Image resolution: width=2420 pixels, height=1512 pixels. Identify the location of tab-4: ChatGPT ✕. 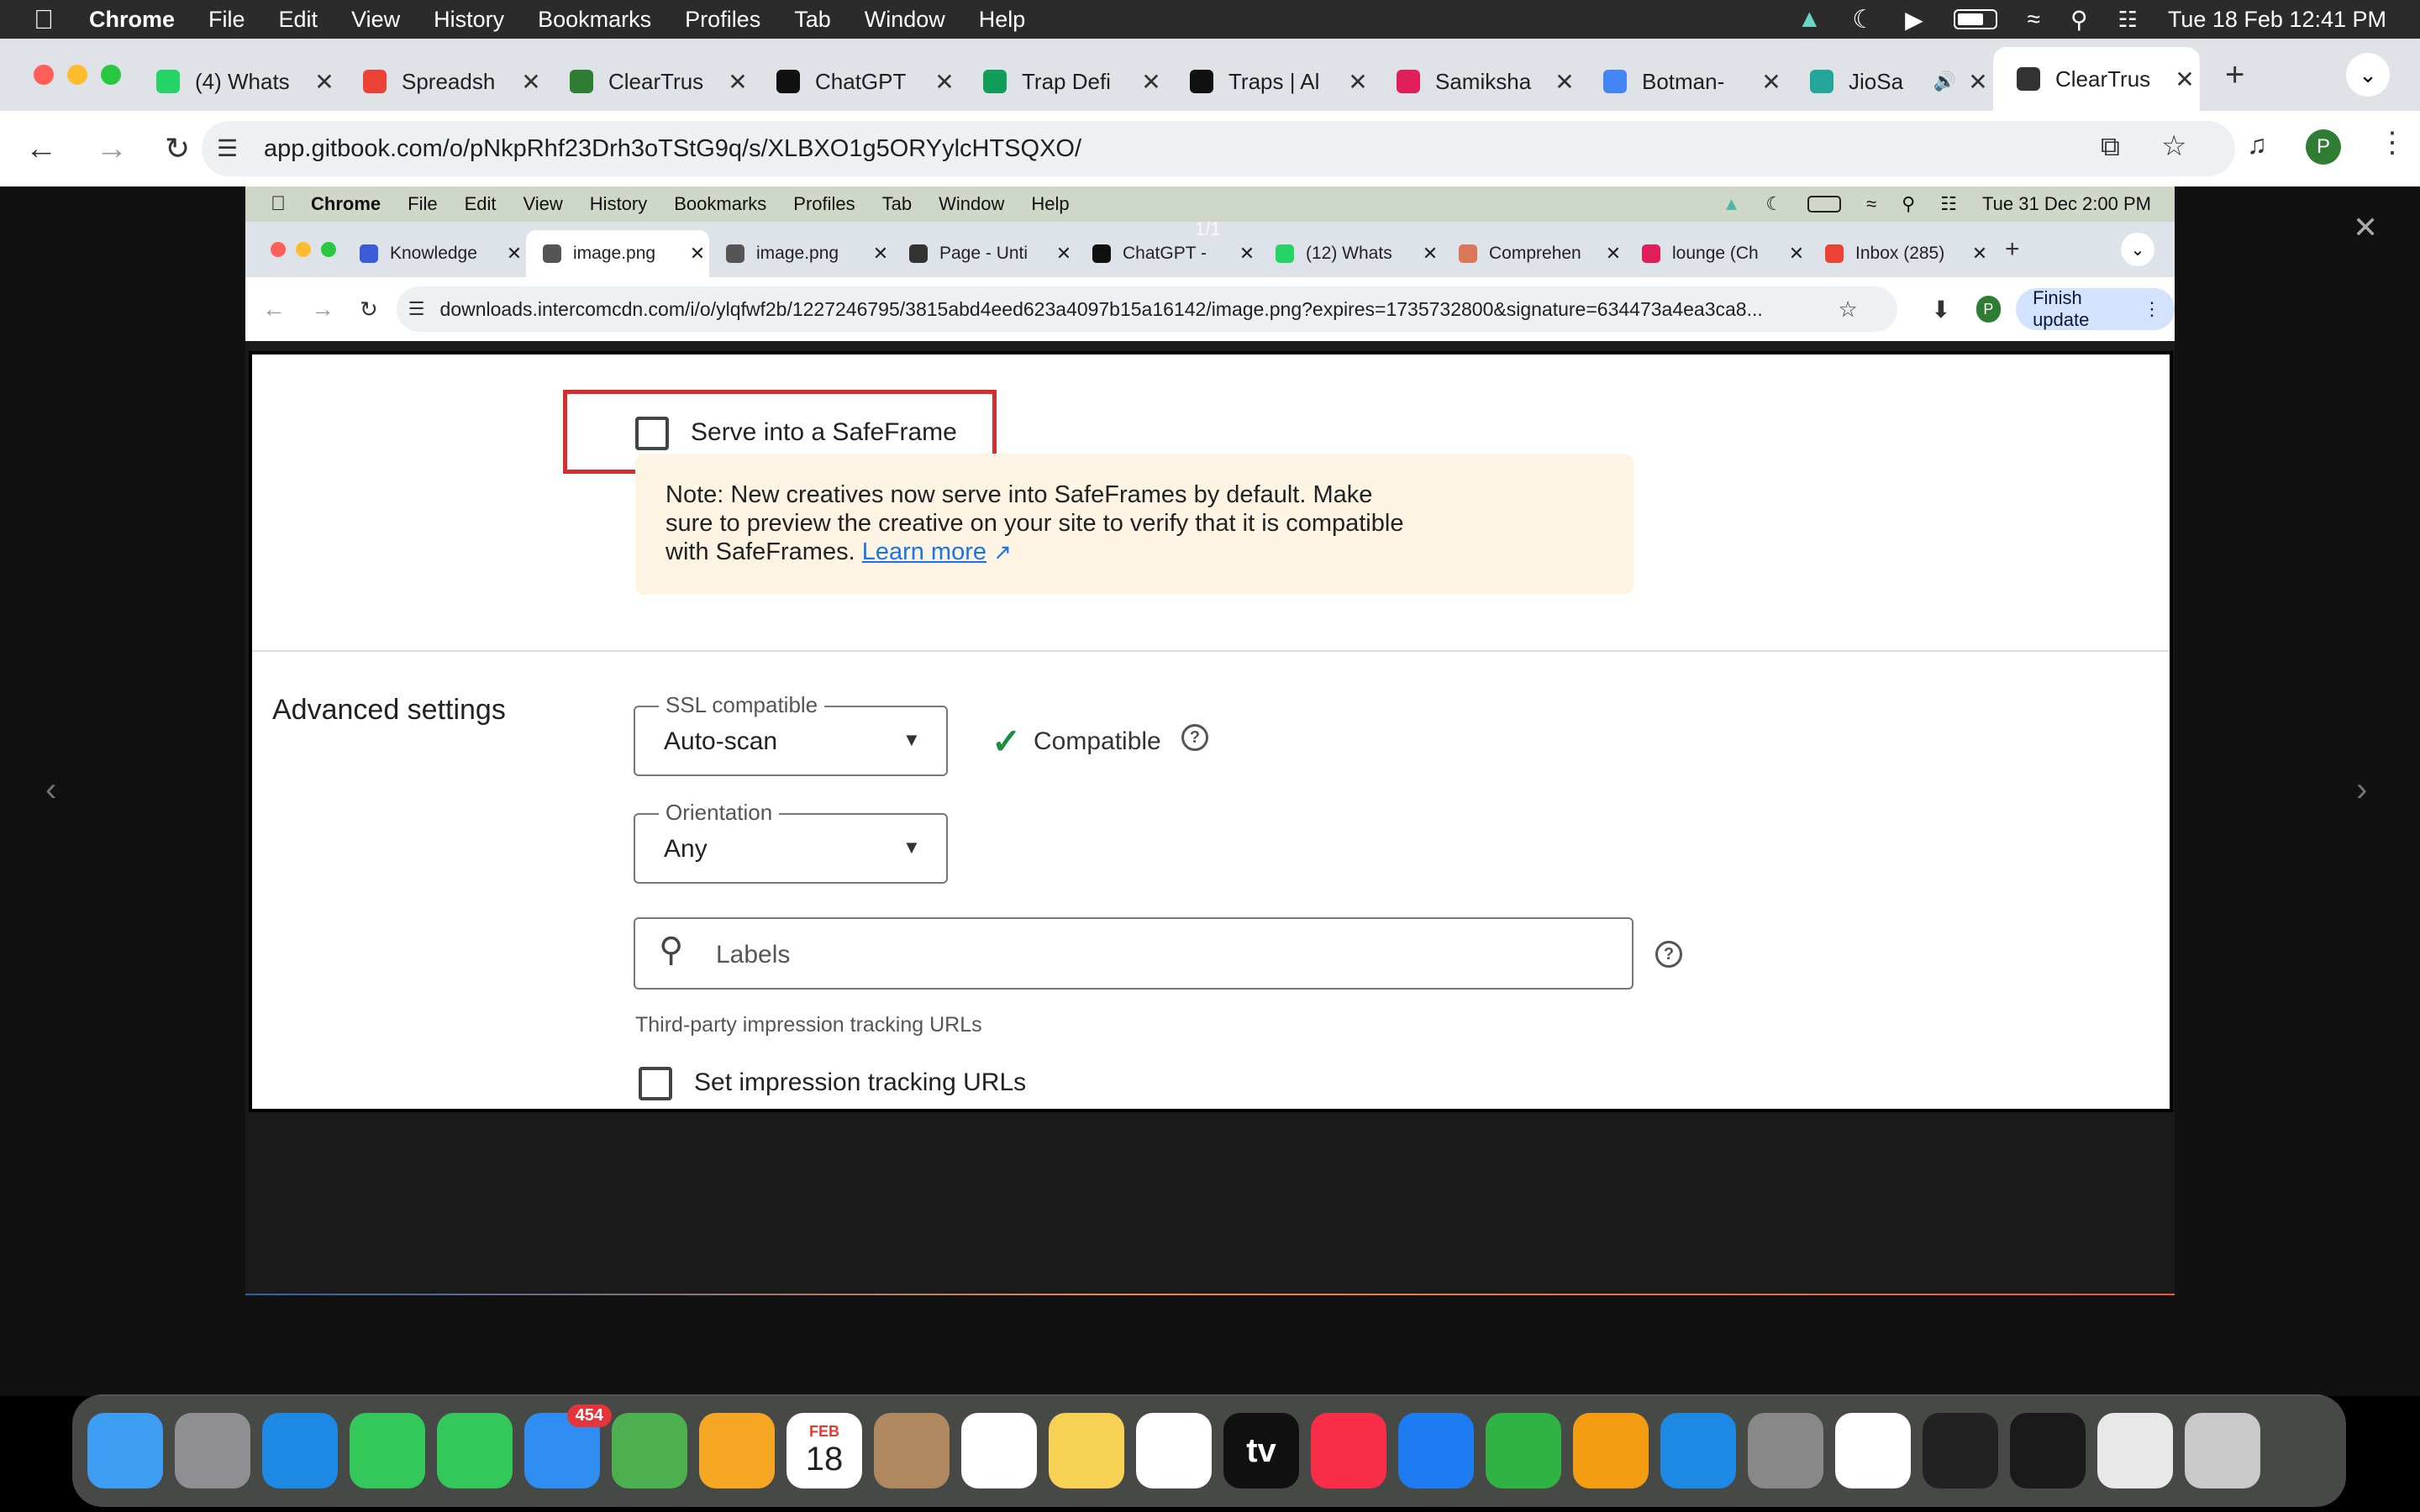
(856, 81).